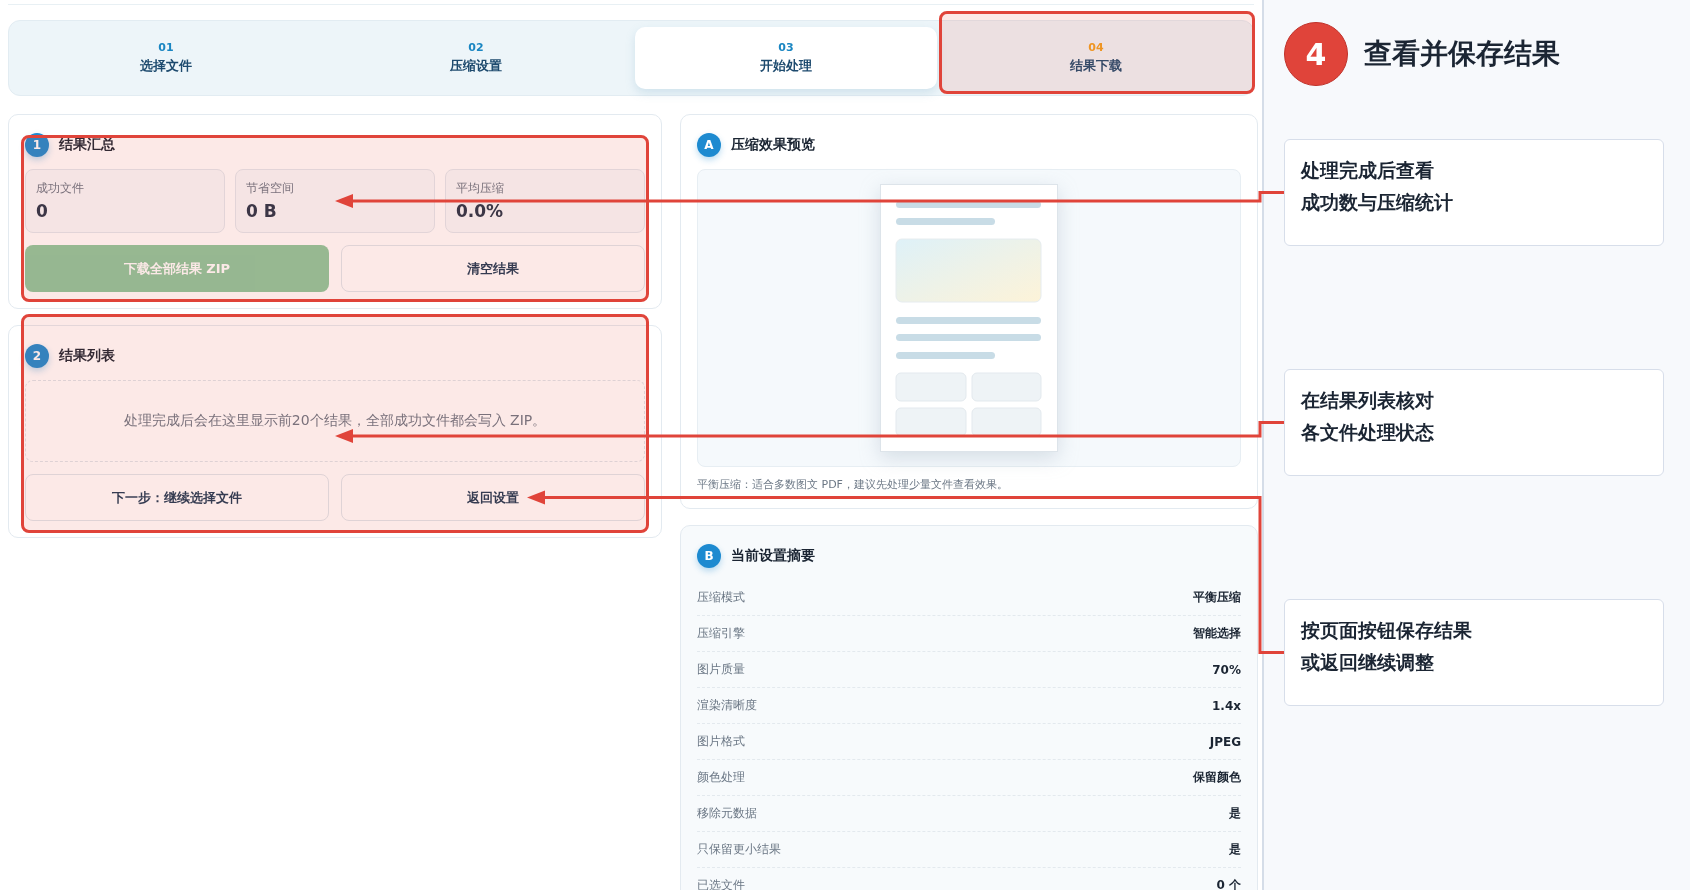 This screenshot has width=1690, height=890. Describe the element at coordinates (42, 211) in the screenshot. I see `stat-value: 0` at that location.